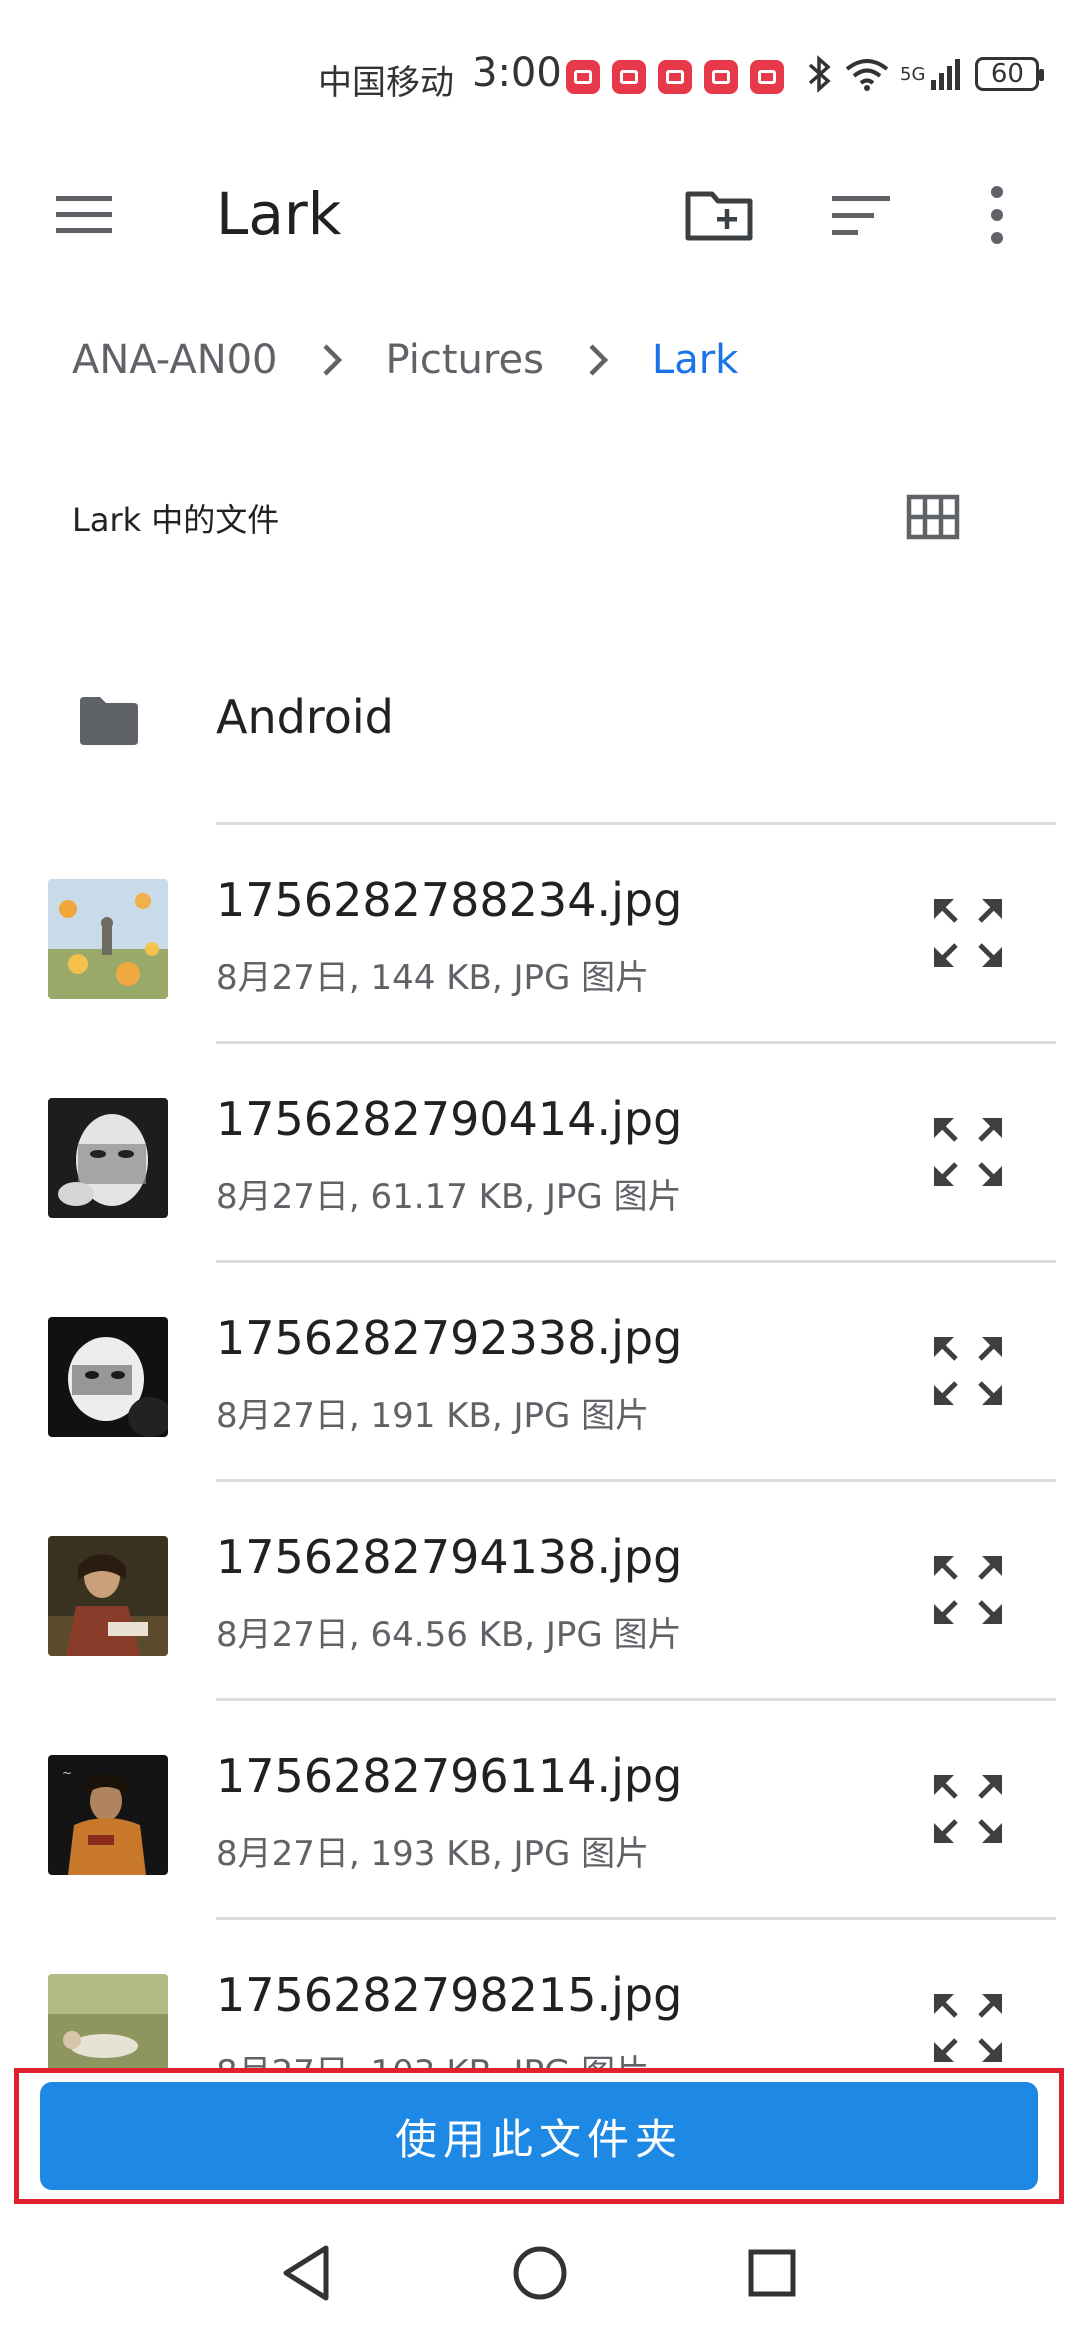  I want to click on status-bar: 中国移动 3:00 5G 60, so click(540, 75).